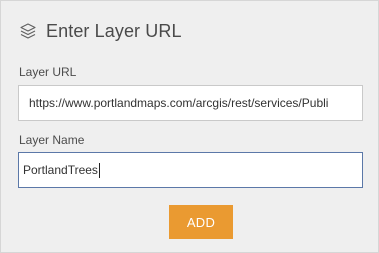  I want to click on layers-icon, so click(28, 31).